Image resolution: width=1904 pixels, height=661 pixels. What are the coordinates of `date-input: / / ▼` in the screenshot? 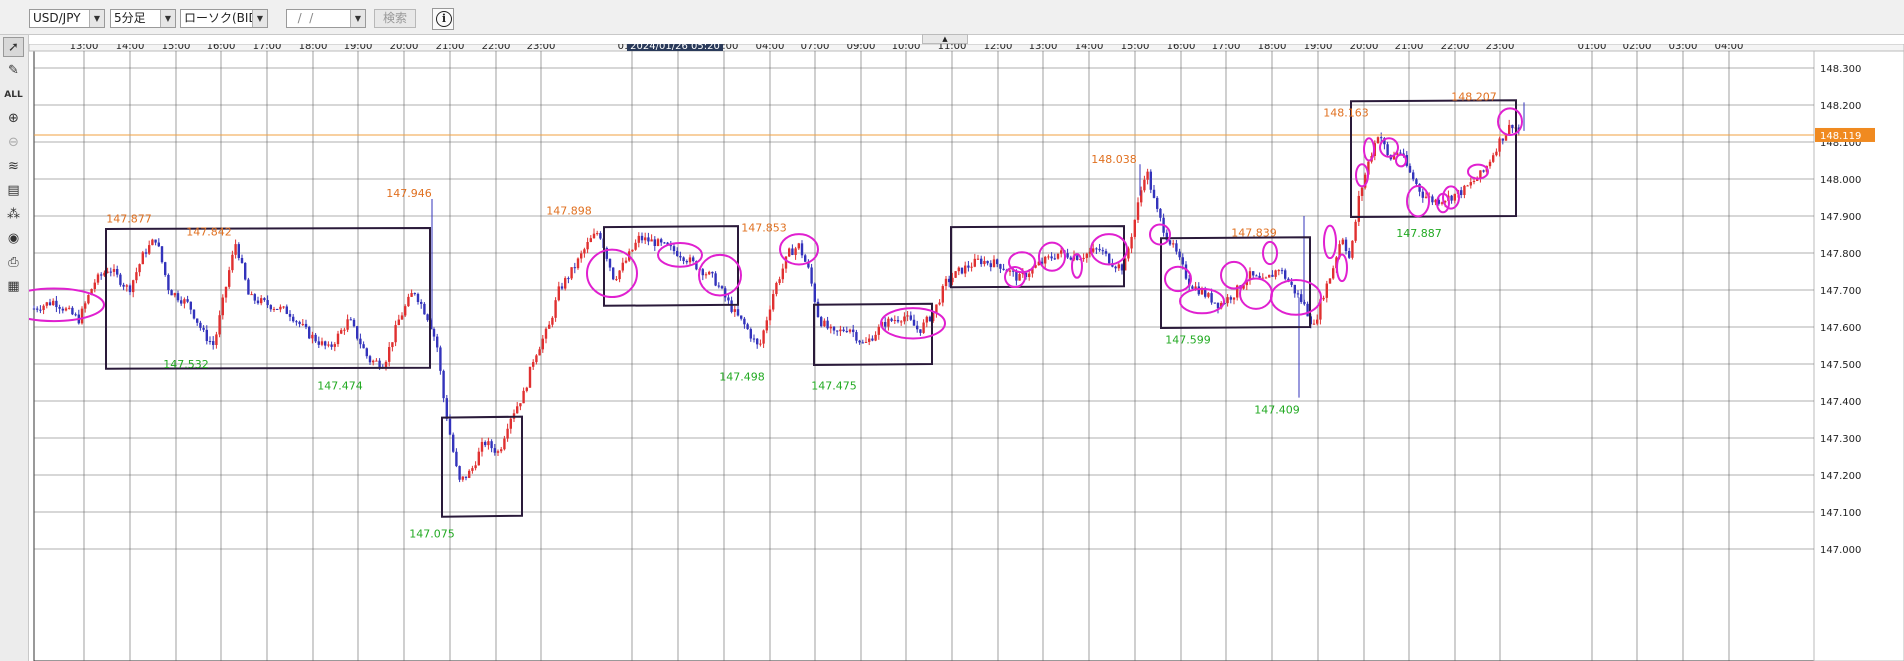 It's located at (326, 18).